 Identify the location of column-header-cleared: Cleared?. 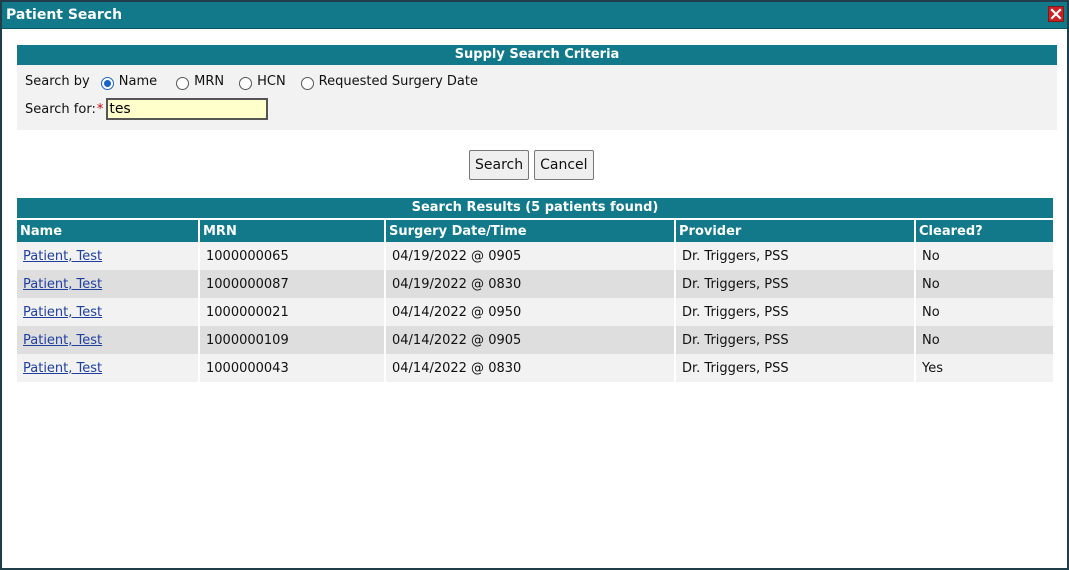
(984, 230).